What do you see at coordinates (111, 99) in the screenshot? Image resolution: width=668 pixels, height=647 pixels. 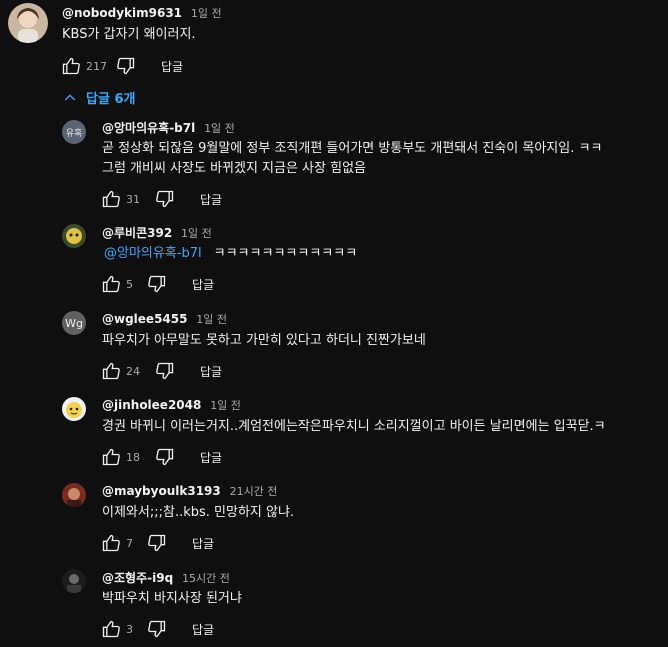 I see `replies-toggle-label: 답글 6개` at bounding box center [111, 99].